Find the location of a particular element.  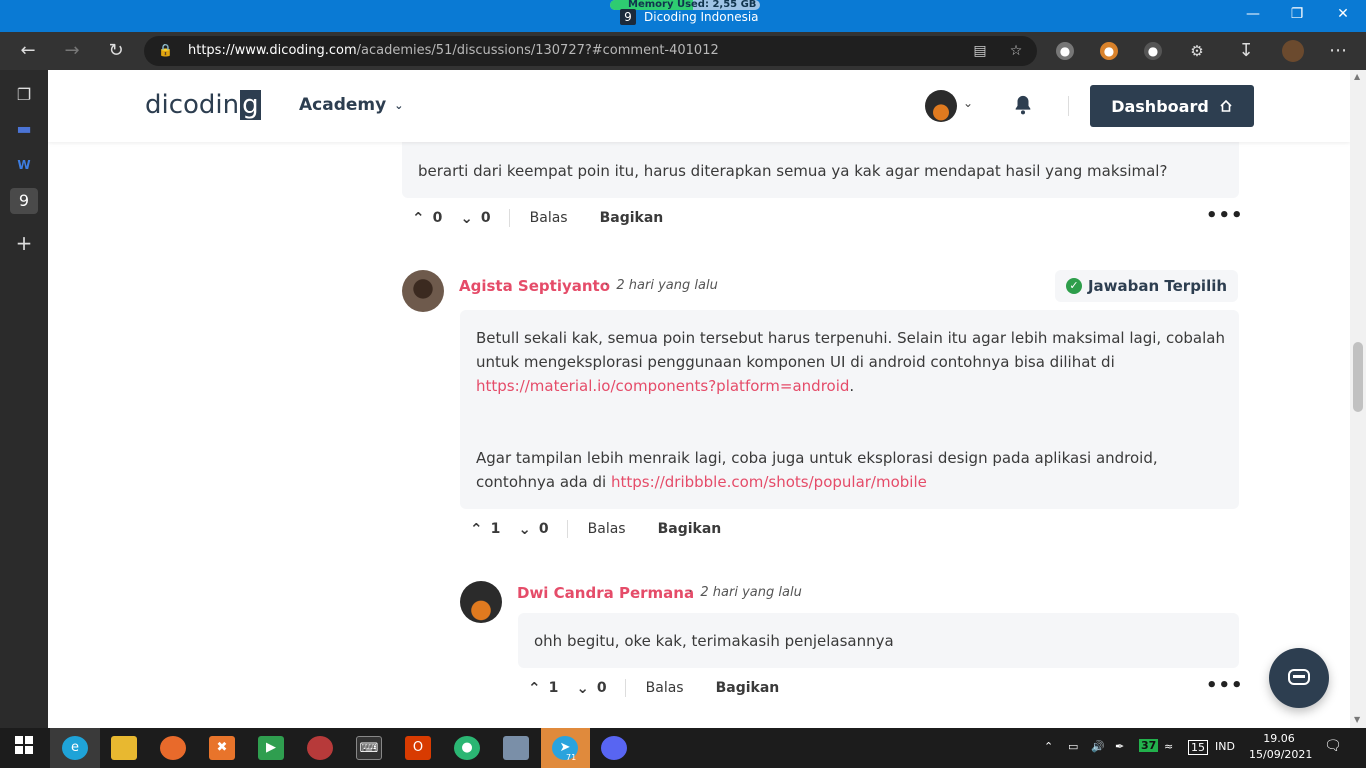

tab-word-icon: W is located at coordinates (24, 165).